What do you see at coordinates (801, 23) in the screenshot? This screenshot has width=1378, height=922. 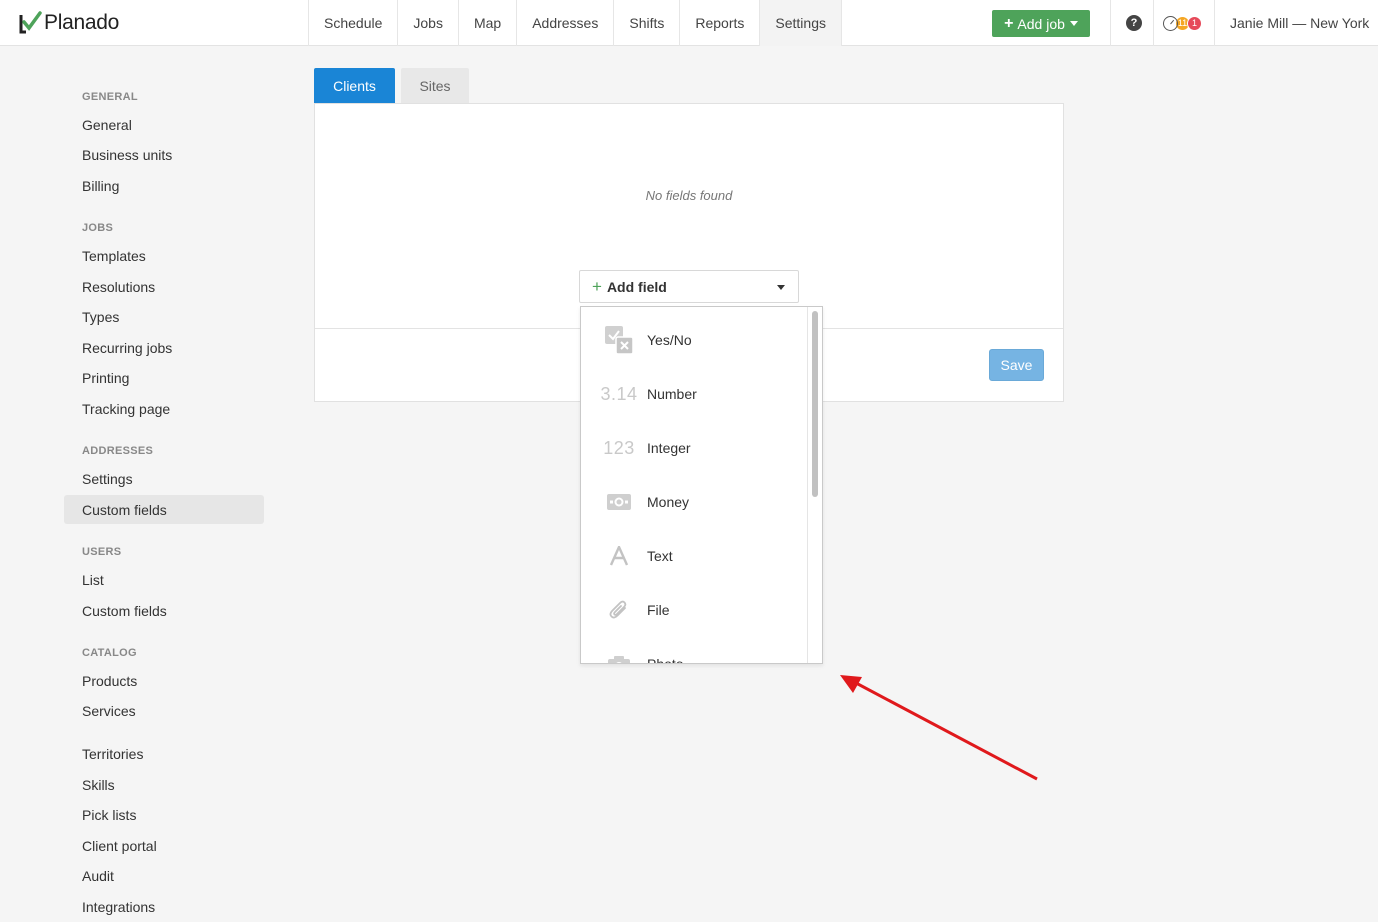 I see `nav-settings: Settings` at bounding box center [801, 23].